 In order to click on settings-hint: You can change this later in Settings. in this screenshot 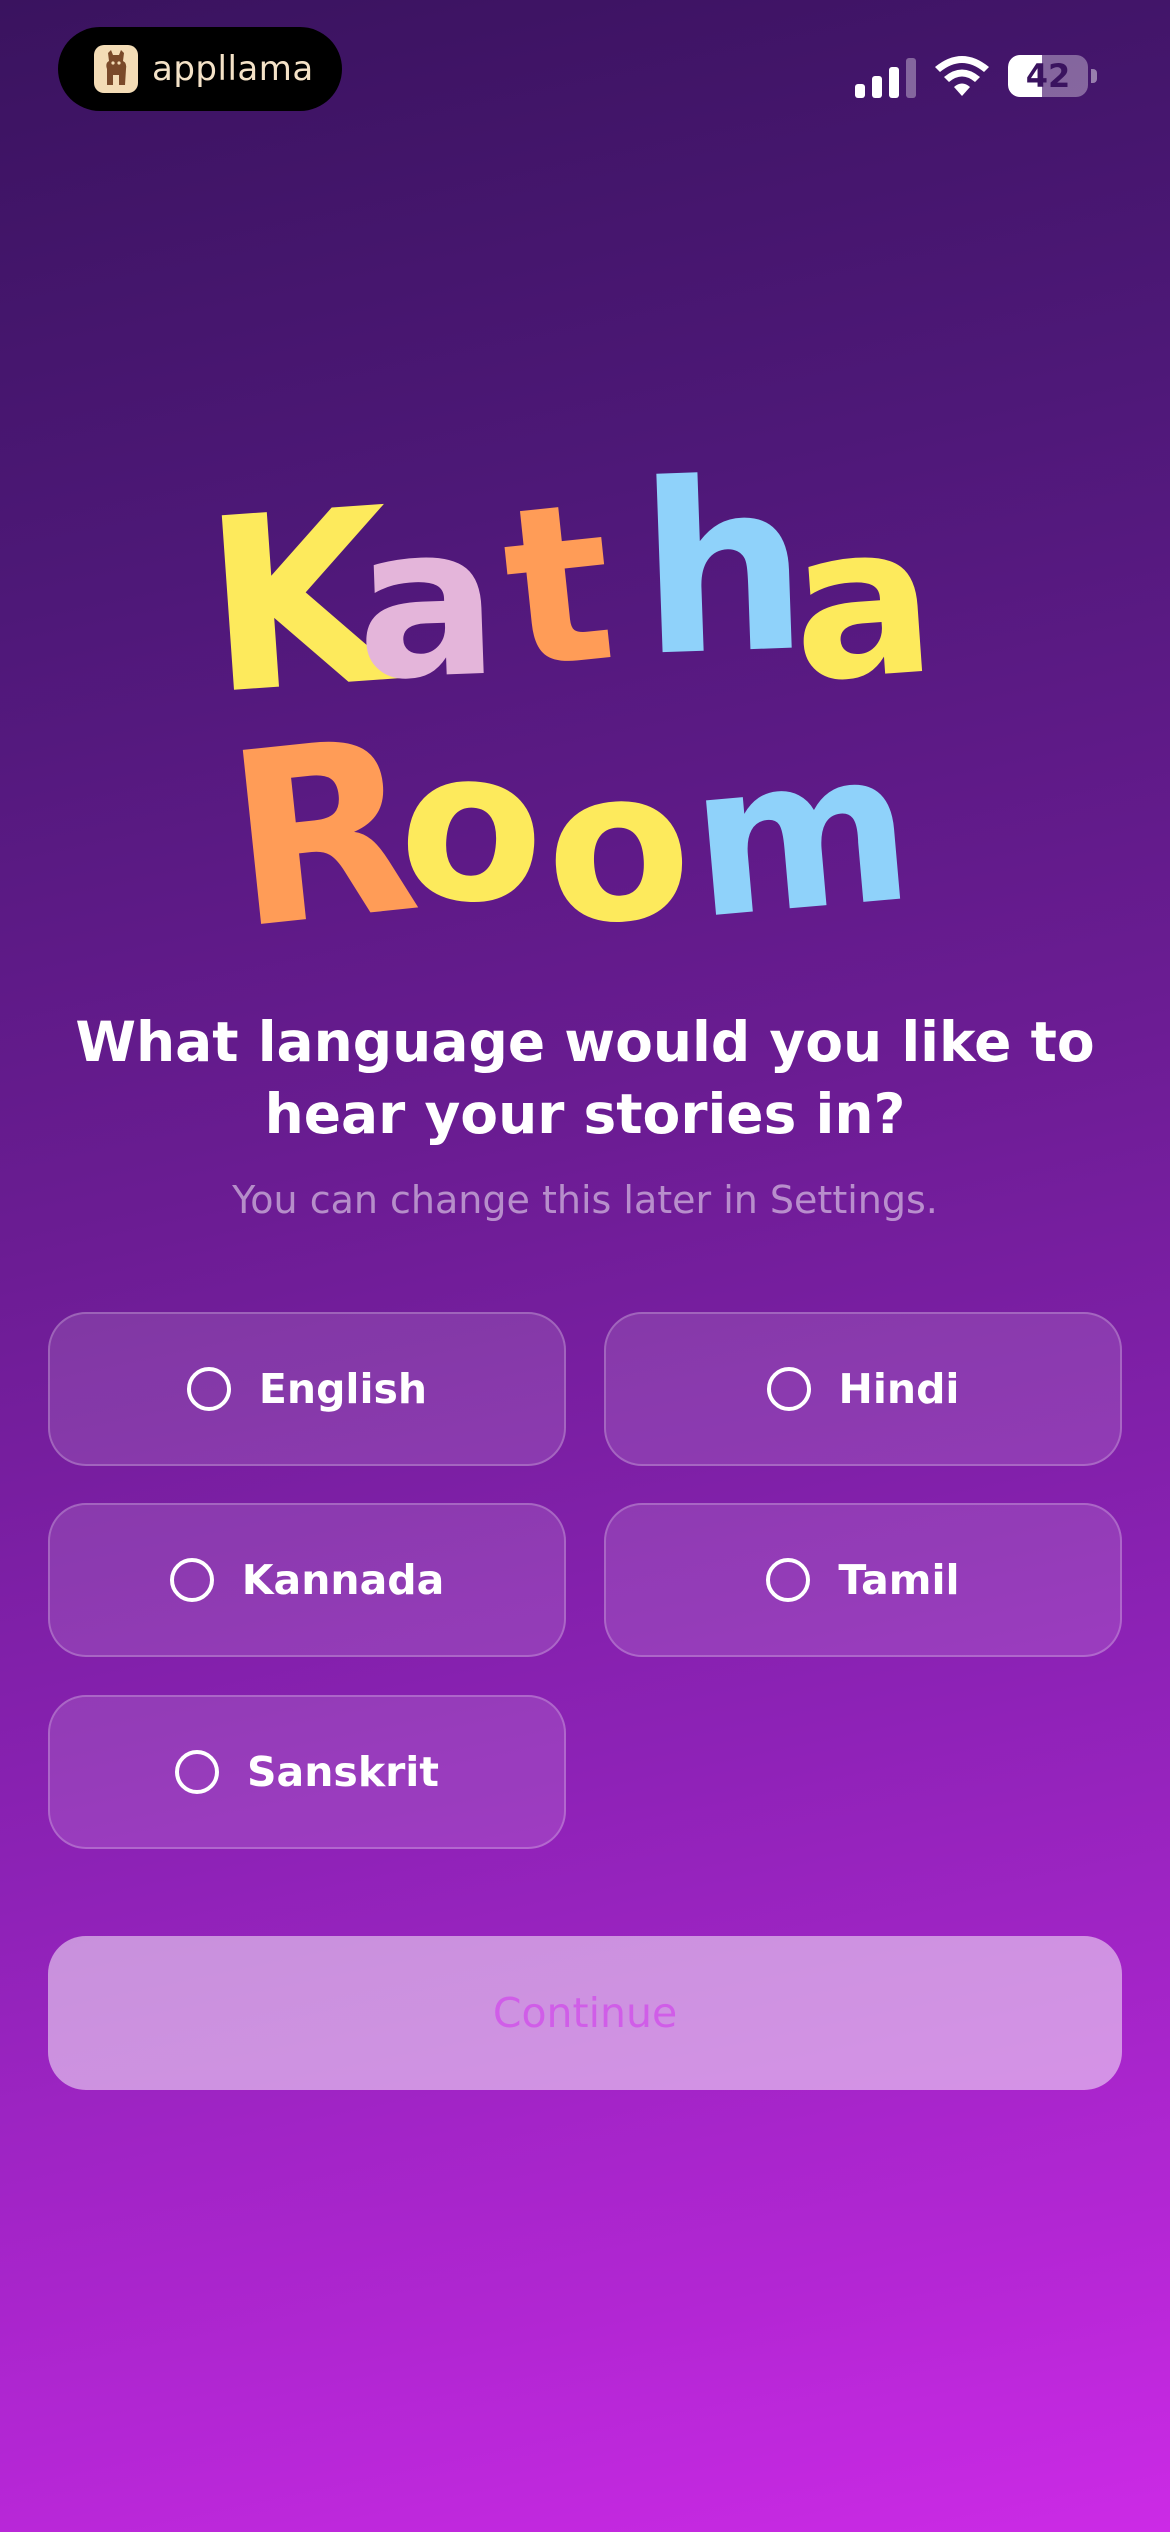, I will do `click(585, 1200)`.